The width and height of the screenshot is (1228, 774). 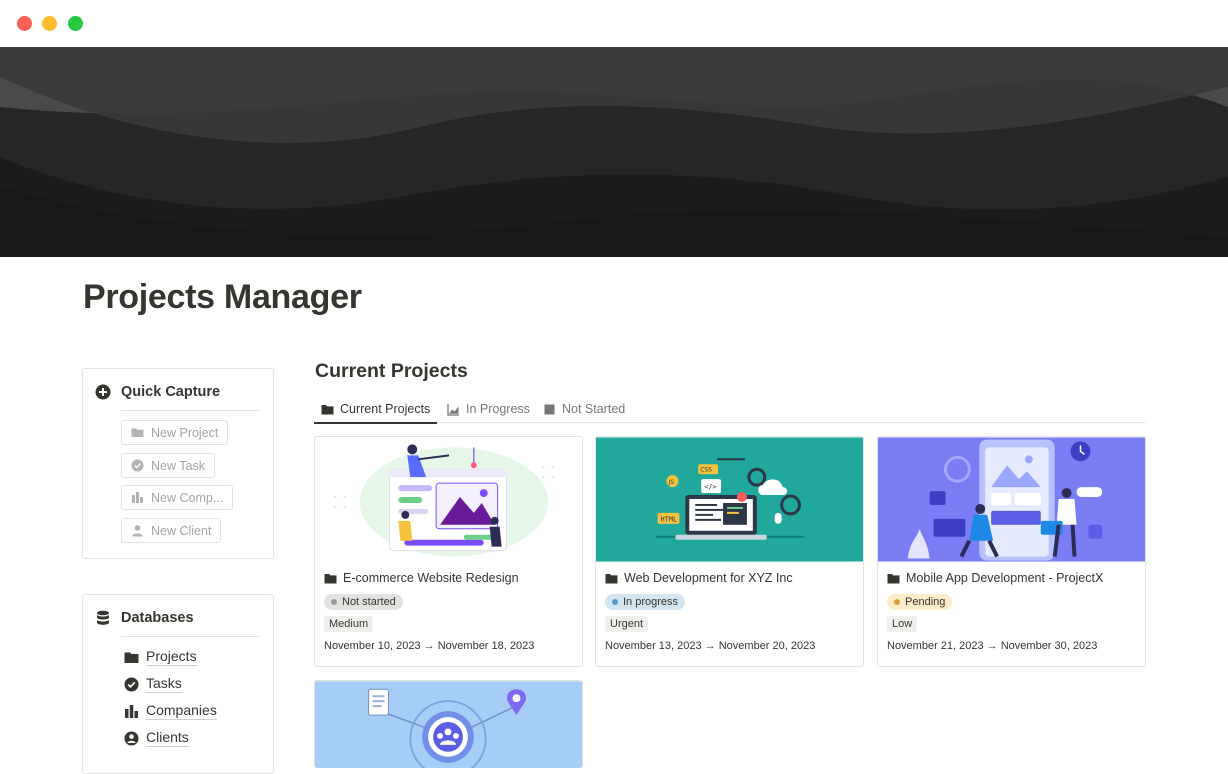 I want to click on project-card-title-text: Mobile App Development - ProjectX, so click(x=1004, y=578).